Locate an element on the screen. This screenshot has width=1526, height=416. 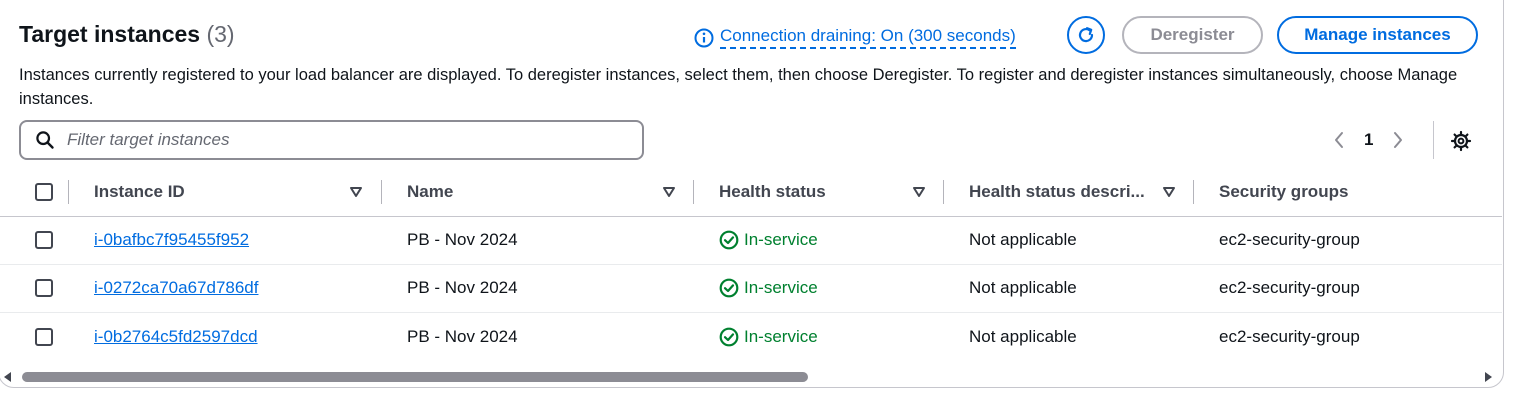
connection-draining-link: Connection draining: On (300 seconds) is located at coordinates (855, 37).